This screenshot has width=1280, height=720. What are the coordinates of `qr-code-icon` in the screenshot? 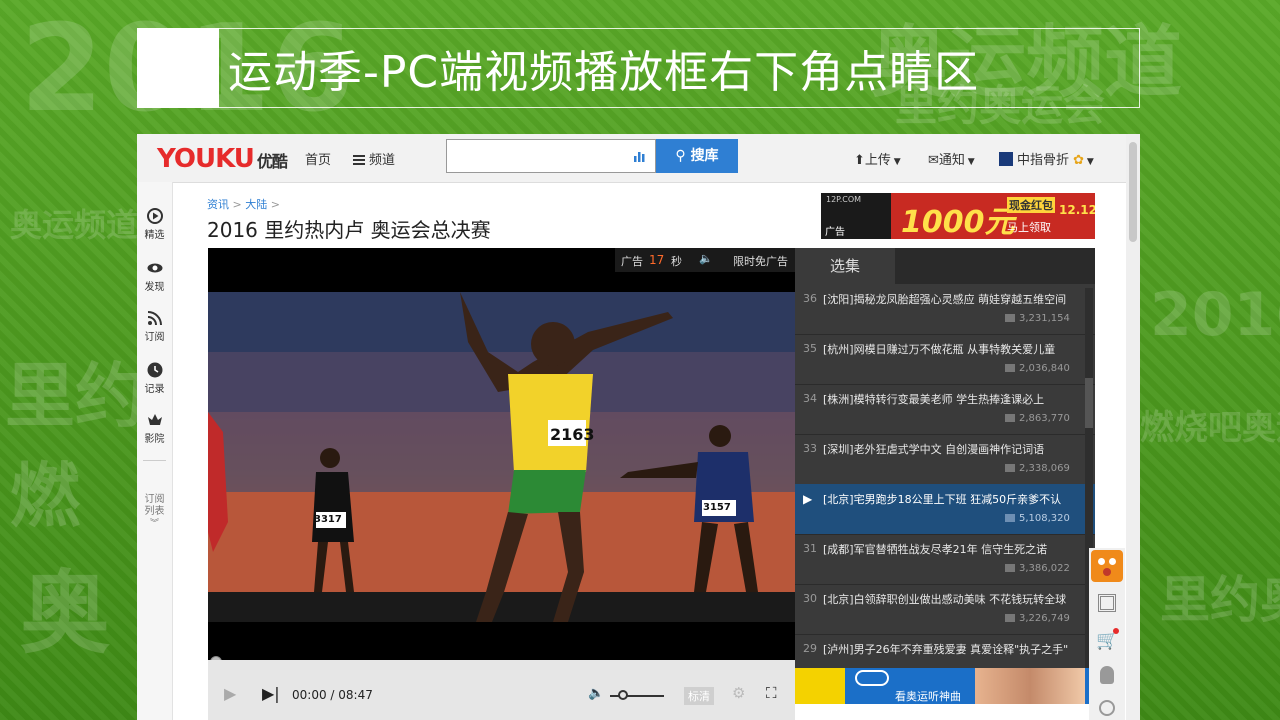 It's located at (1107, 603).